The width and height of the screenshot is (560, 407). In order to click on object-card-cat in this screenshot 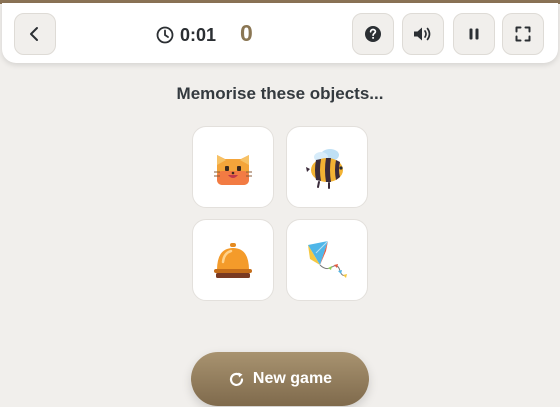, I will do `click(233, 167)`.